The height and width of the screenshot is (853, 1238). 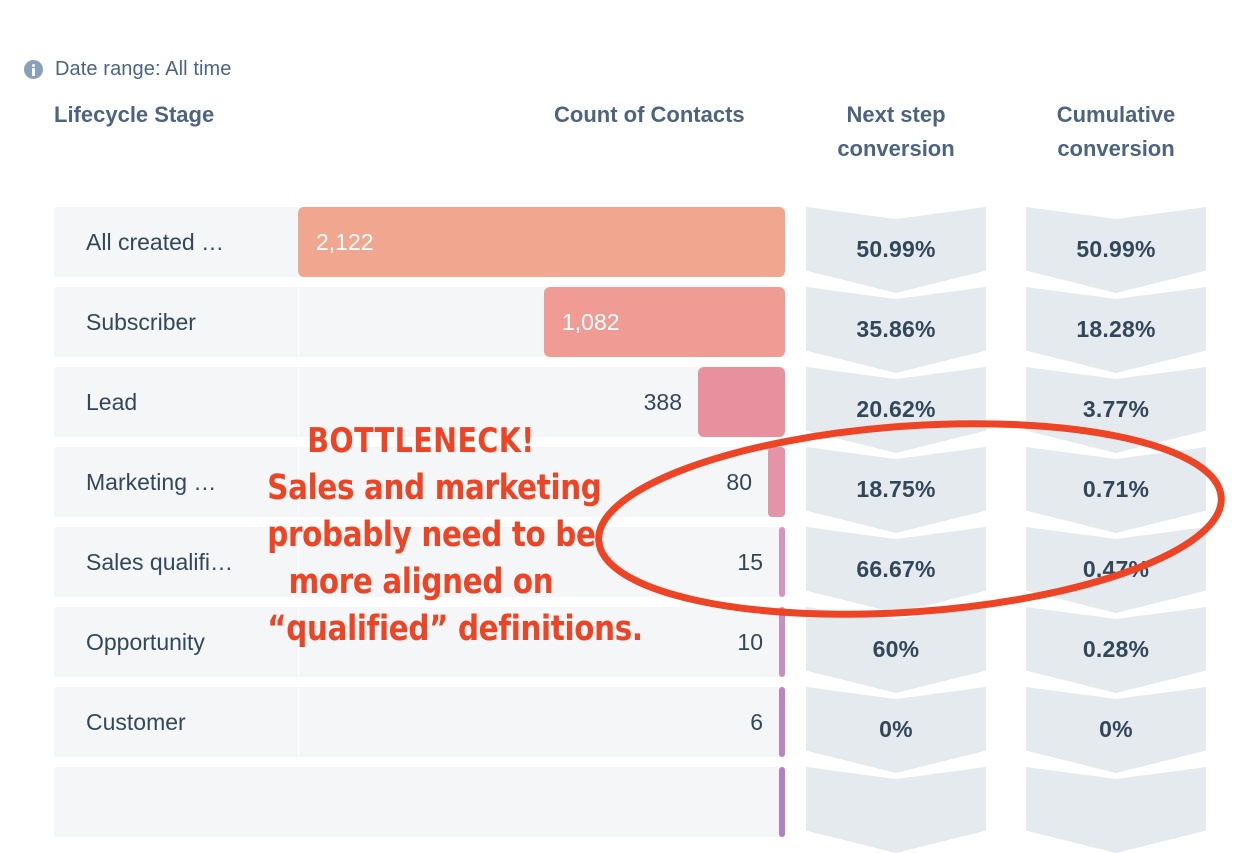 I want to click on bar-value-label: 6, so click(x=756, y=721).